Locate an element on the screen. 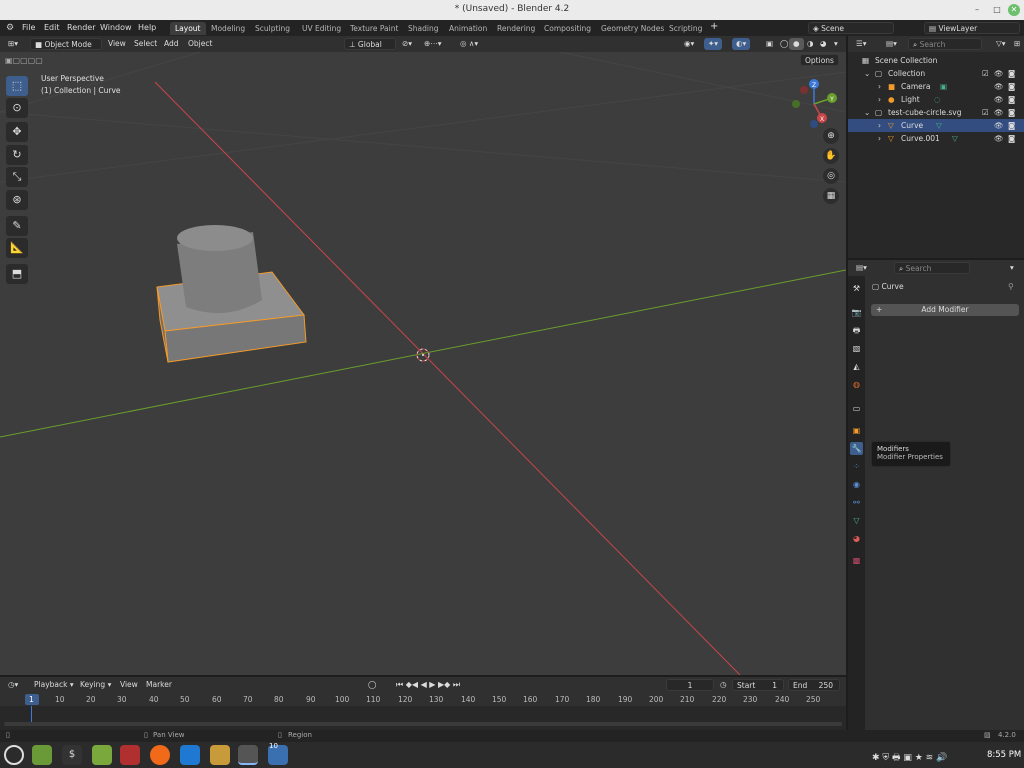 The image size is (1024, 768). world-tab-icon: ◍ is located at coordinates (856, 384).